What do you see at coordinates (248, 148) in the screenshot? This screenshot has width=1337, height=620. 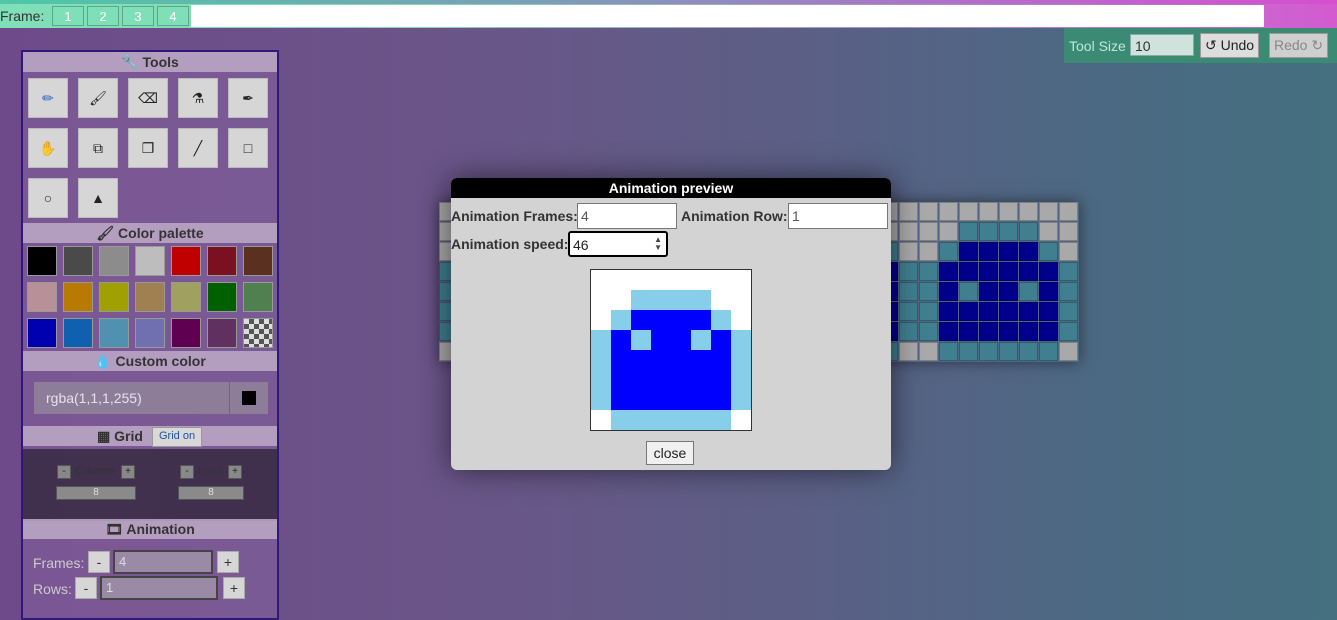 I see `rectangle-tool-button: □` at bounding box center [248, 148].